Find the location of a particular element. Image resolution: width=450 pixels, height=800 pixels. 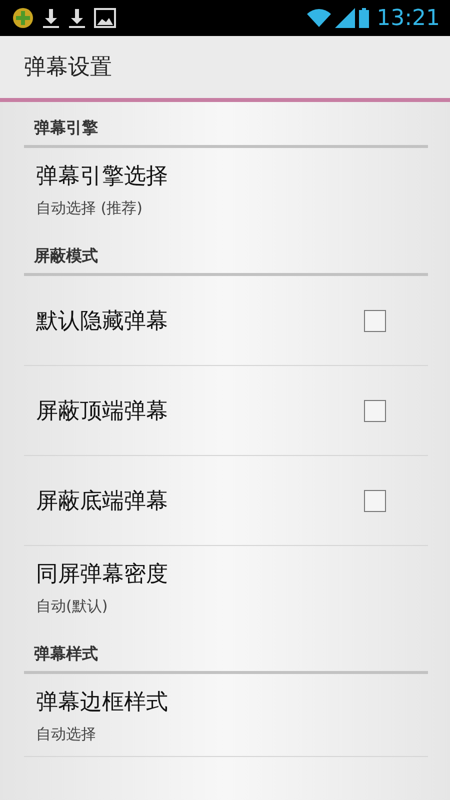

section-header: 弹幕样式 is located at coordinates (66, 654).